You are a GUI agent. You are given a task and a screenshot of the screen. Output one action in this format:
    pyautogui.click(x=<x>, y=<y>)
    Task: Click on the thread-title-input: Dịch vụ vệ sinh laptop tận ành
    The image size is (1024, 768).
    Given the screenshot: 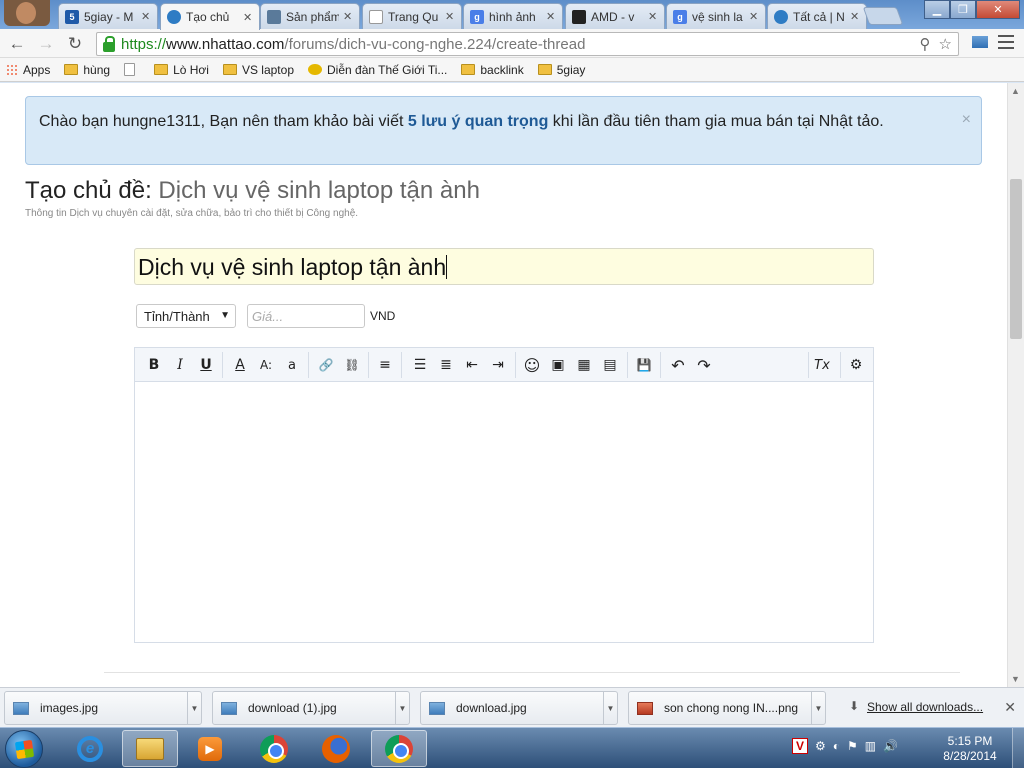 What is the action you would take?
    pyautogui.click(x=504, y=266)
    